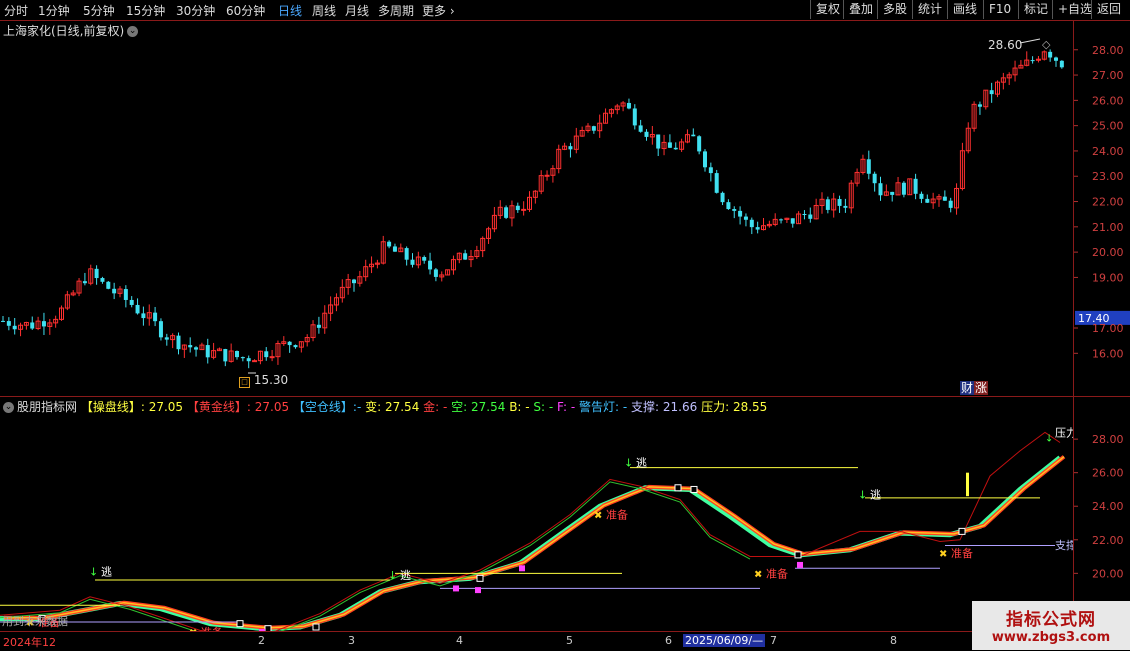 The height and width of the screenshot is (651, 1130). I want to click on cursor-date-label: 2025/06/09/—, so click(724, 640).